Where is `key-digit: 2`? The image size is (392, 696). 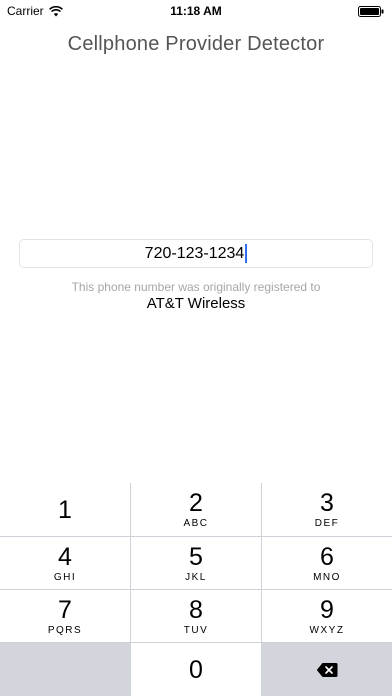
key-digit: 2 is located at coordinates (196, 503).